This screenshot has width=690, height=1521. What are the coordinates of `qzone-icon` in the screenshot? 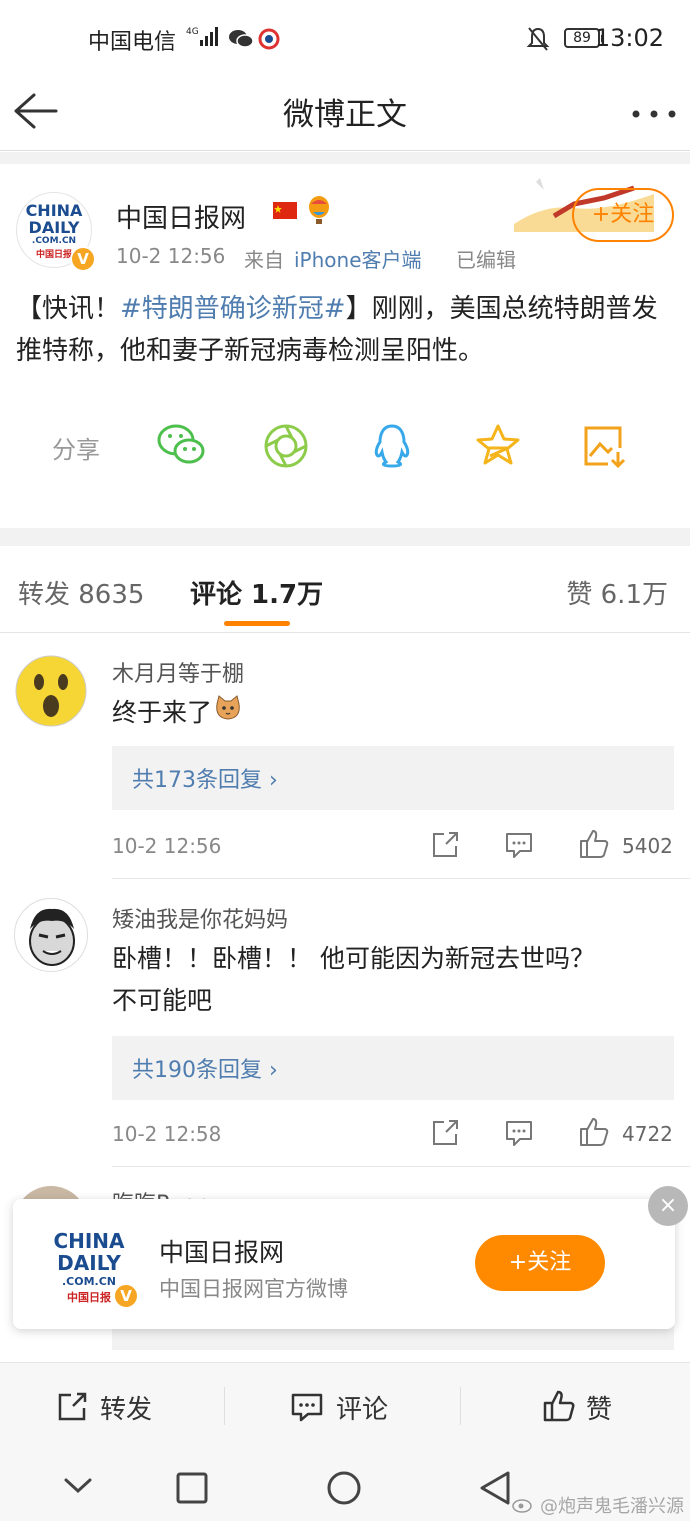 It's located at (500, 446).